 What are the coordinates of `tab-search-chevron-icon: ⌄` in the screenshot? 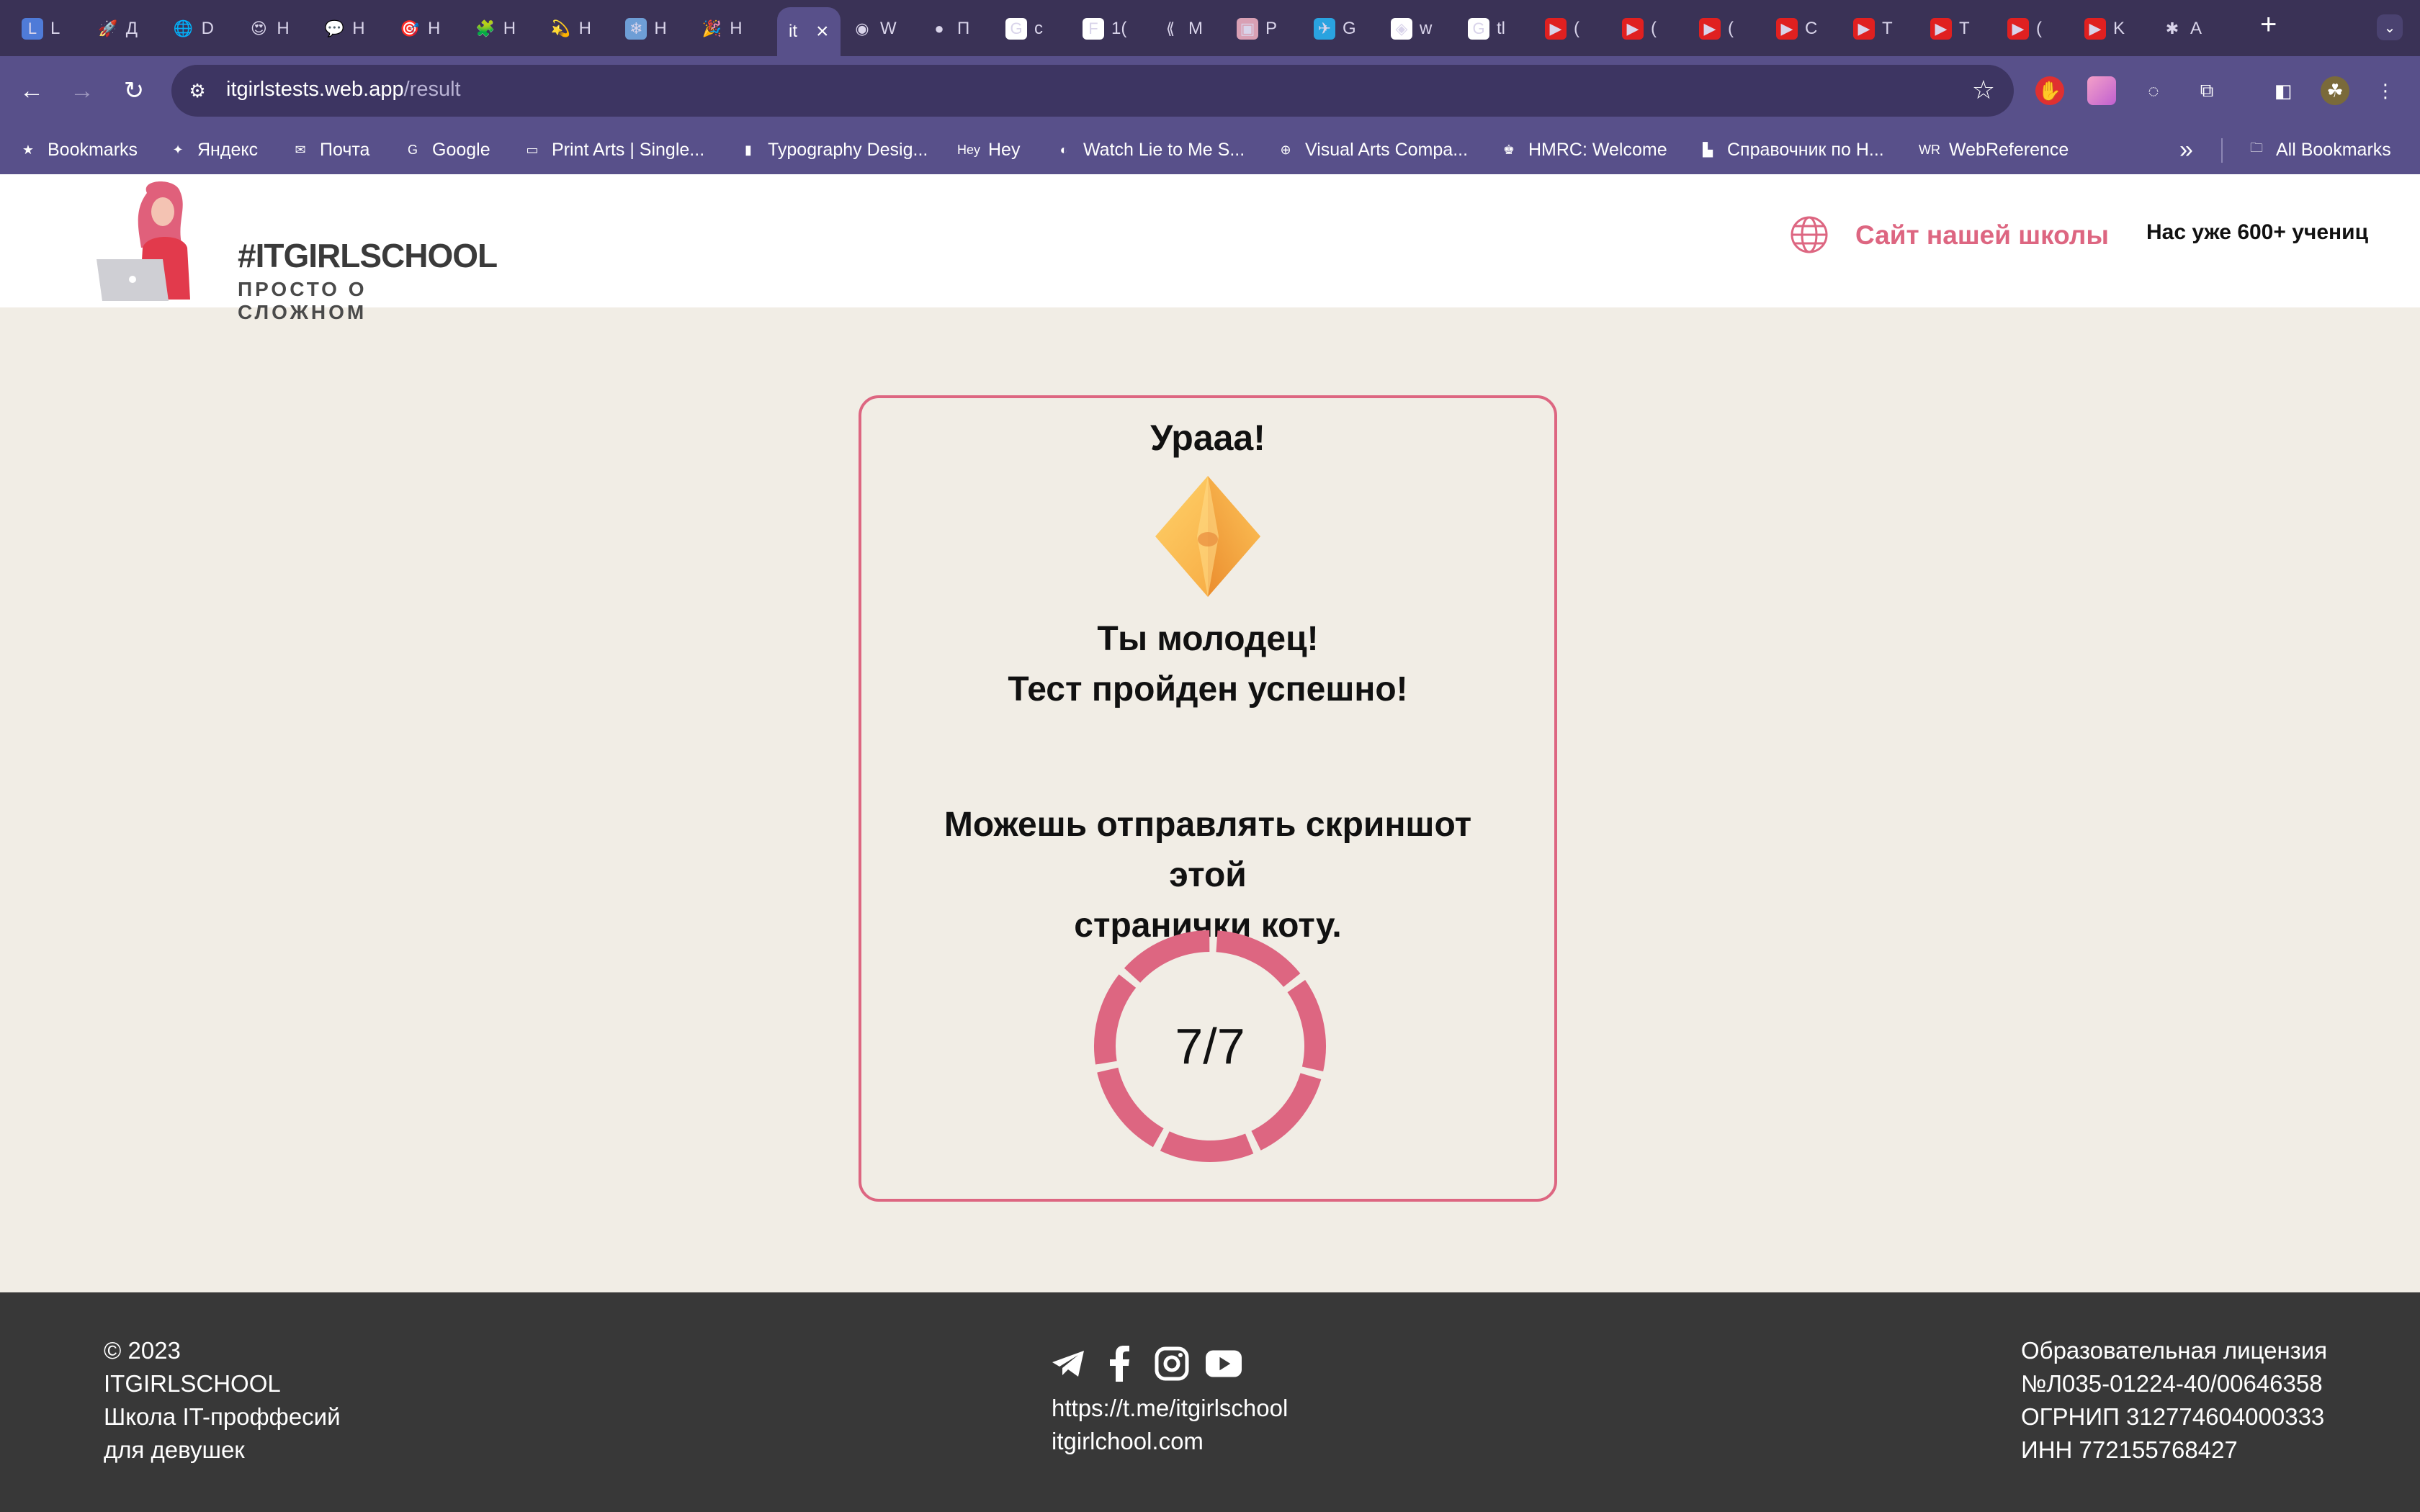 It's located at (2390, 27).